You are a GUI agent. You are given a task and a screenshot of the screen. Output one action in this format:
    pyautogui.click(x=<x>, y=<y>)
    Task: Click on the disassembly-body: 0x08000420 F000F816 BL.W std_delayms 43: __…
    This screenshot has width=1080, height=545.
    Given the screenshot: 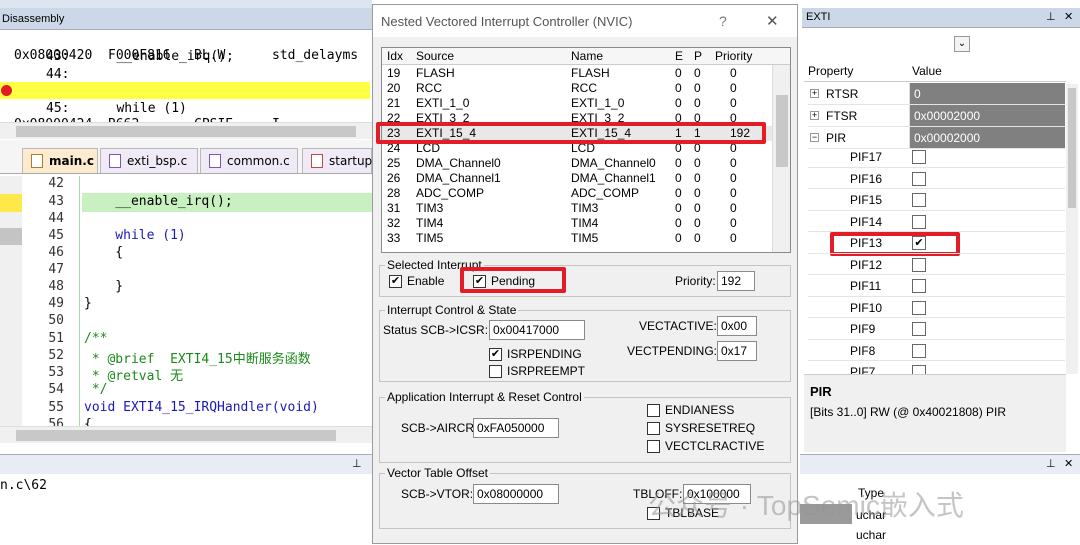 What is the action you would take?
    pyautogui.click(x=186, y=81)
    